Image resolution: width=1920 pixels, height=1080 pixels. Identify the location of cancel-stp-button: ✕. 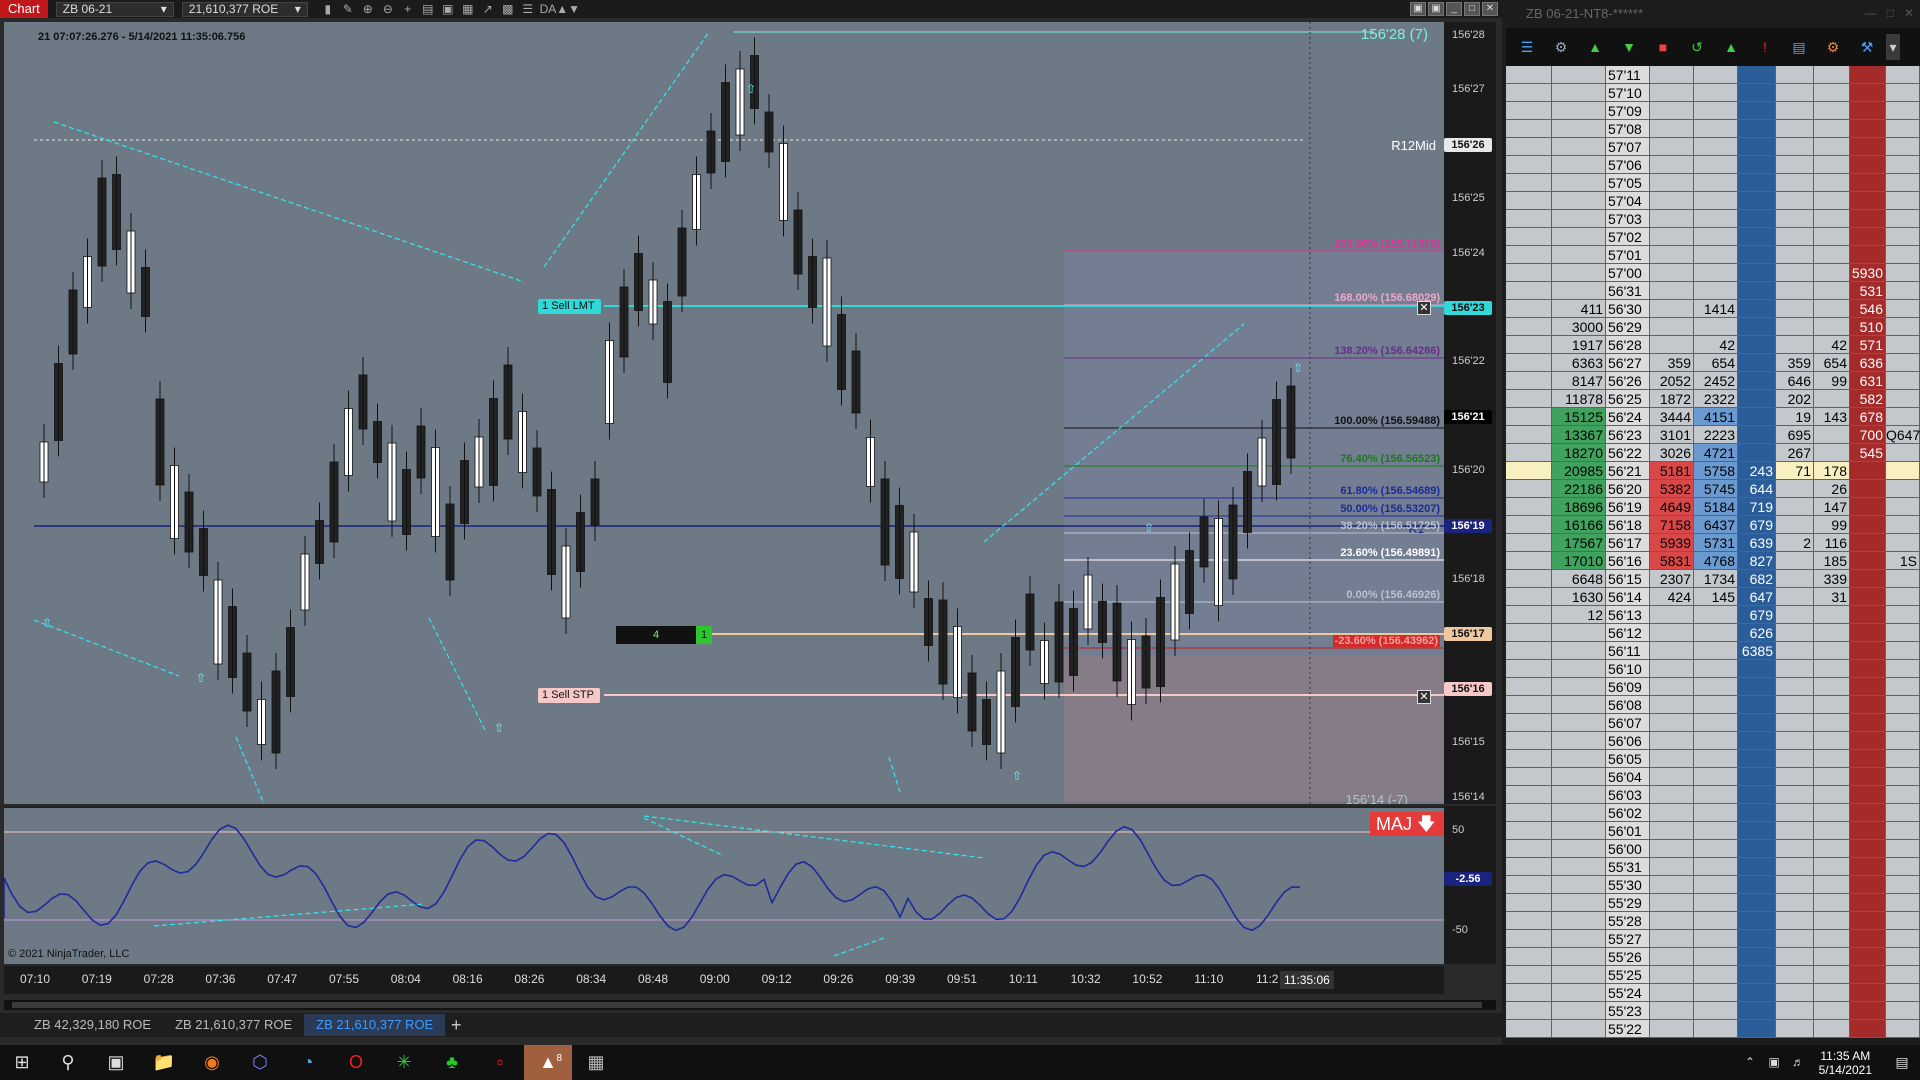
(1424, 697).